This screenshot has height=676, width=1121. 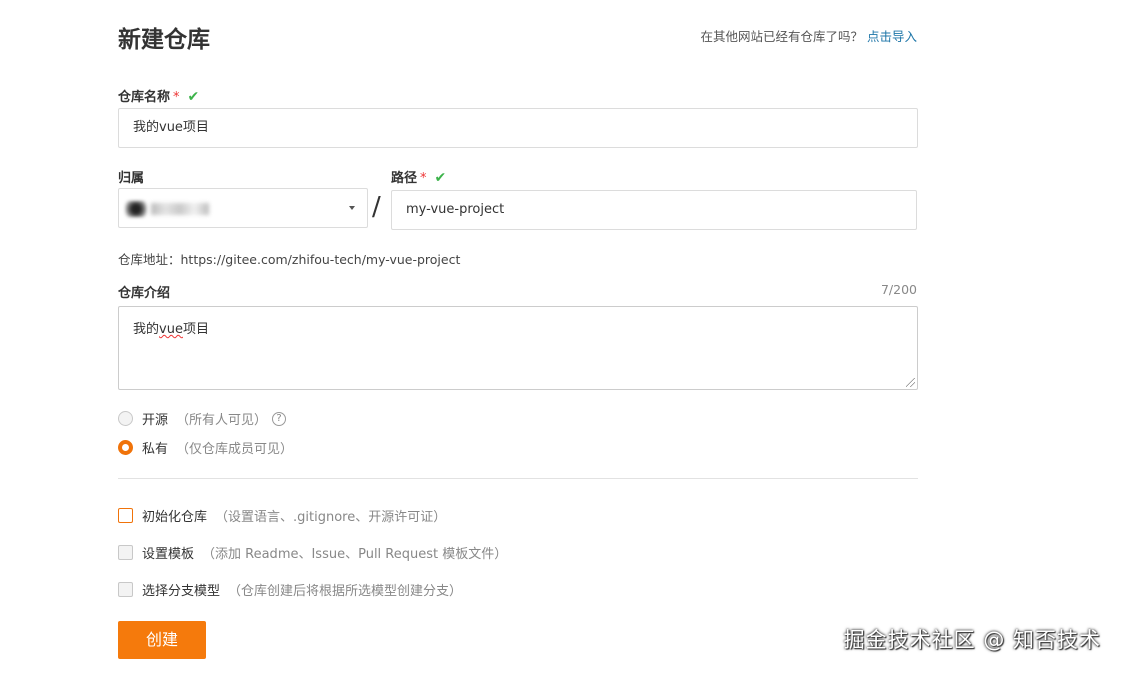 I want to click on checkbox-template-label: 设置模板, so click(x=168, y=554).